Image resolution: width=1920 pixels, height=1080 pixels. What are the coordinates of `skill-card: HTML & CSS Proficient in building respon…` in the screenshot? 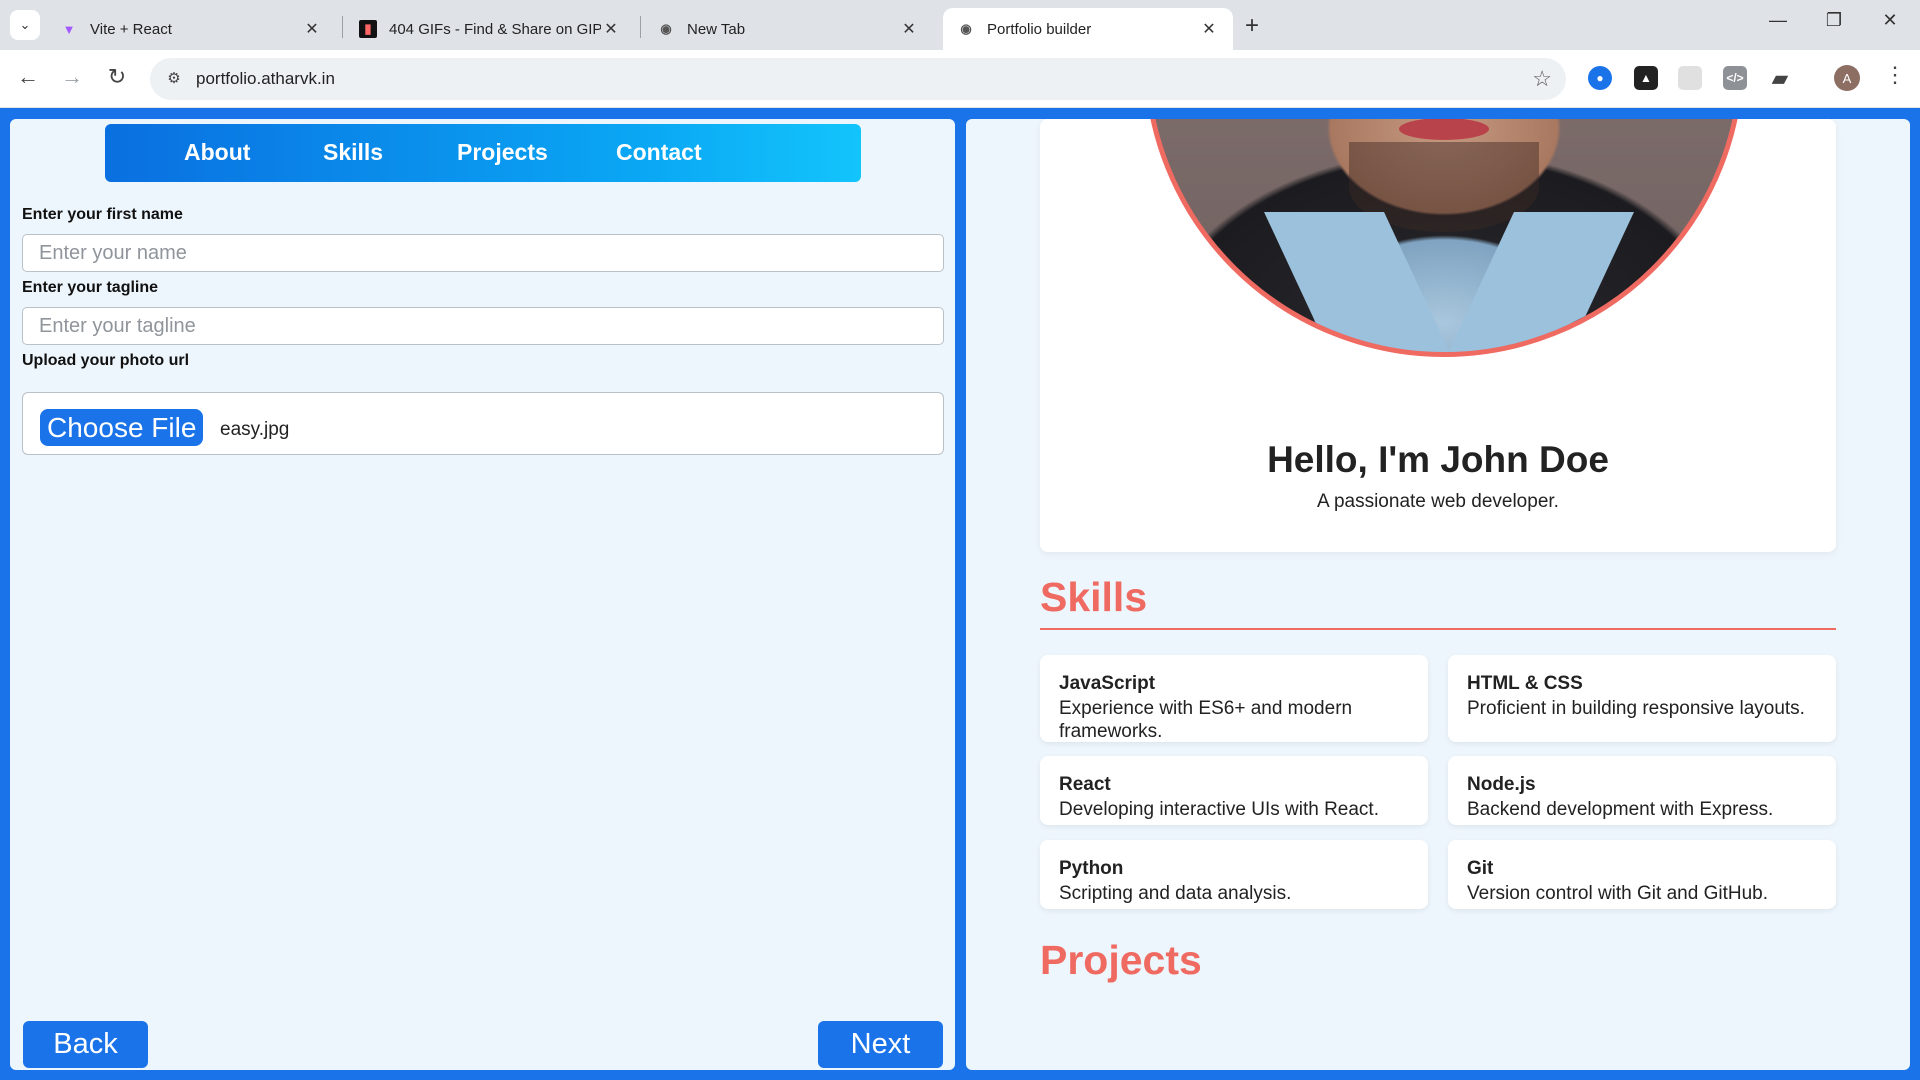 It's located at (1642, 698).